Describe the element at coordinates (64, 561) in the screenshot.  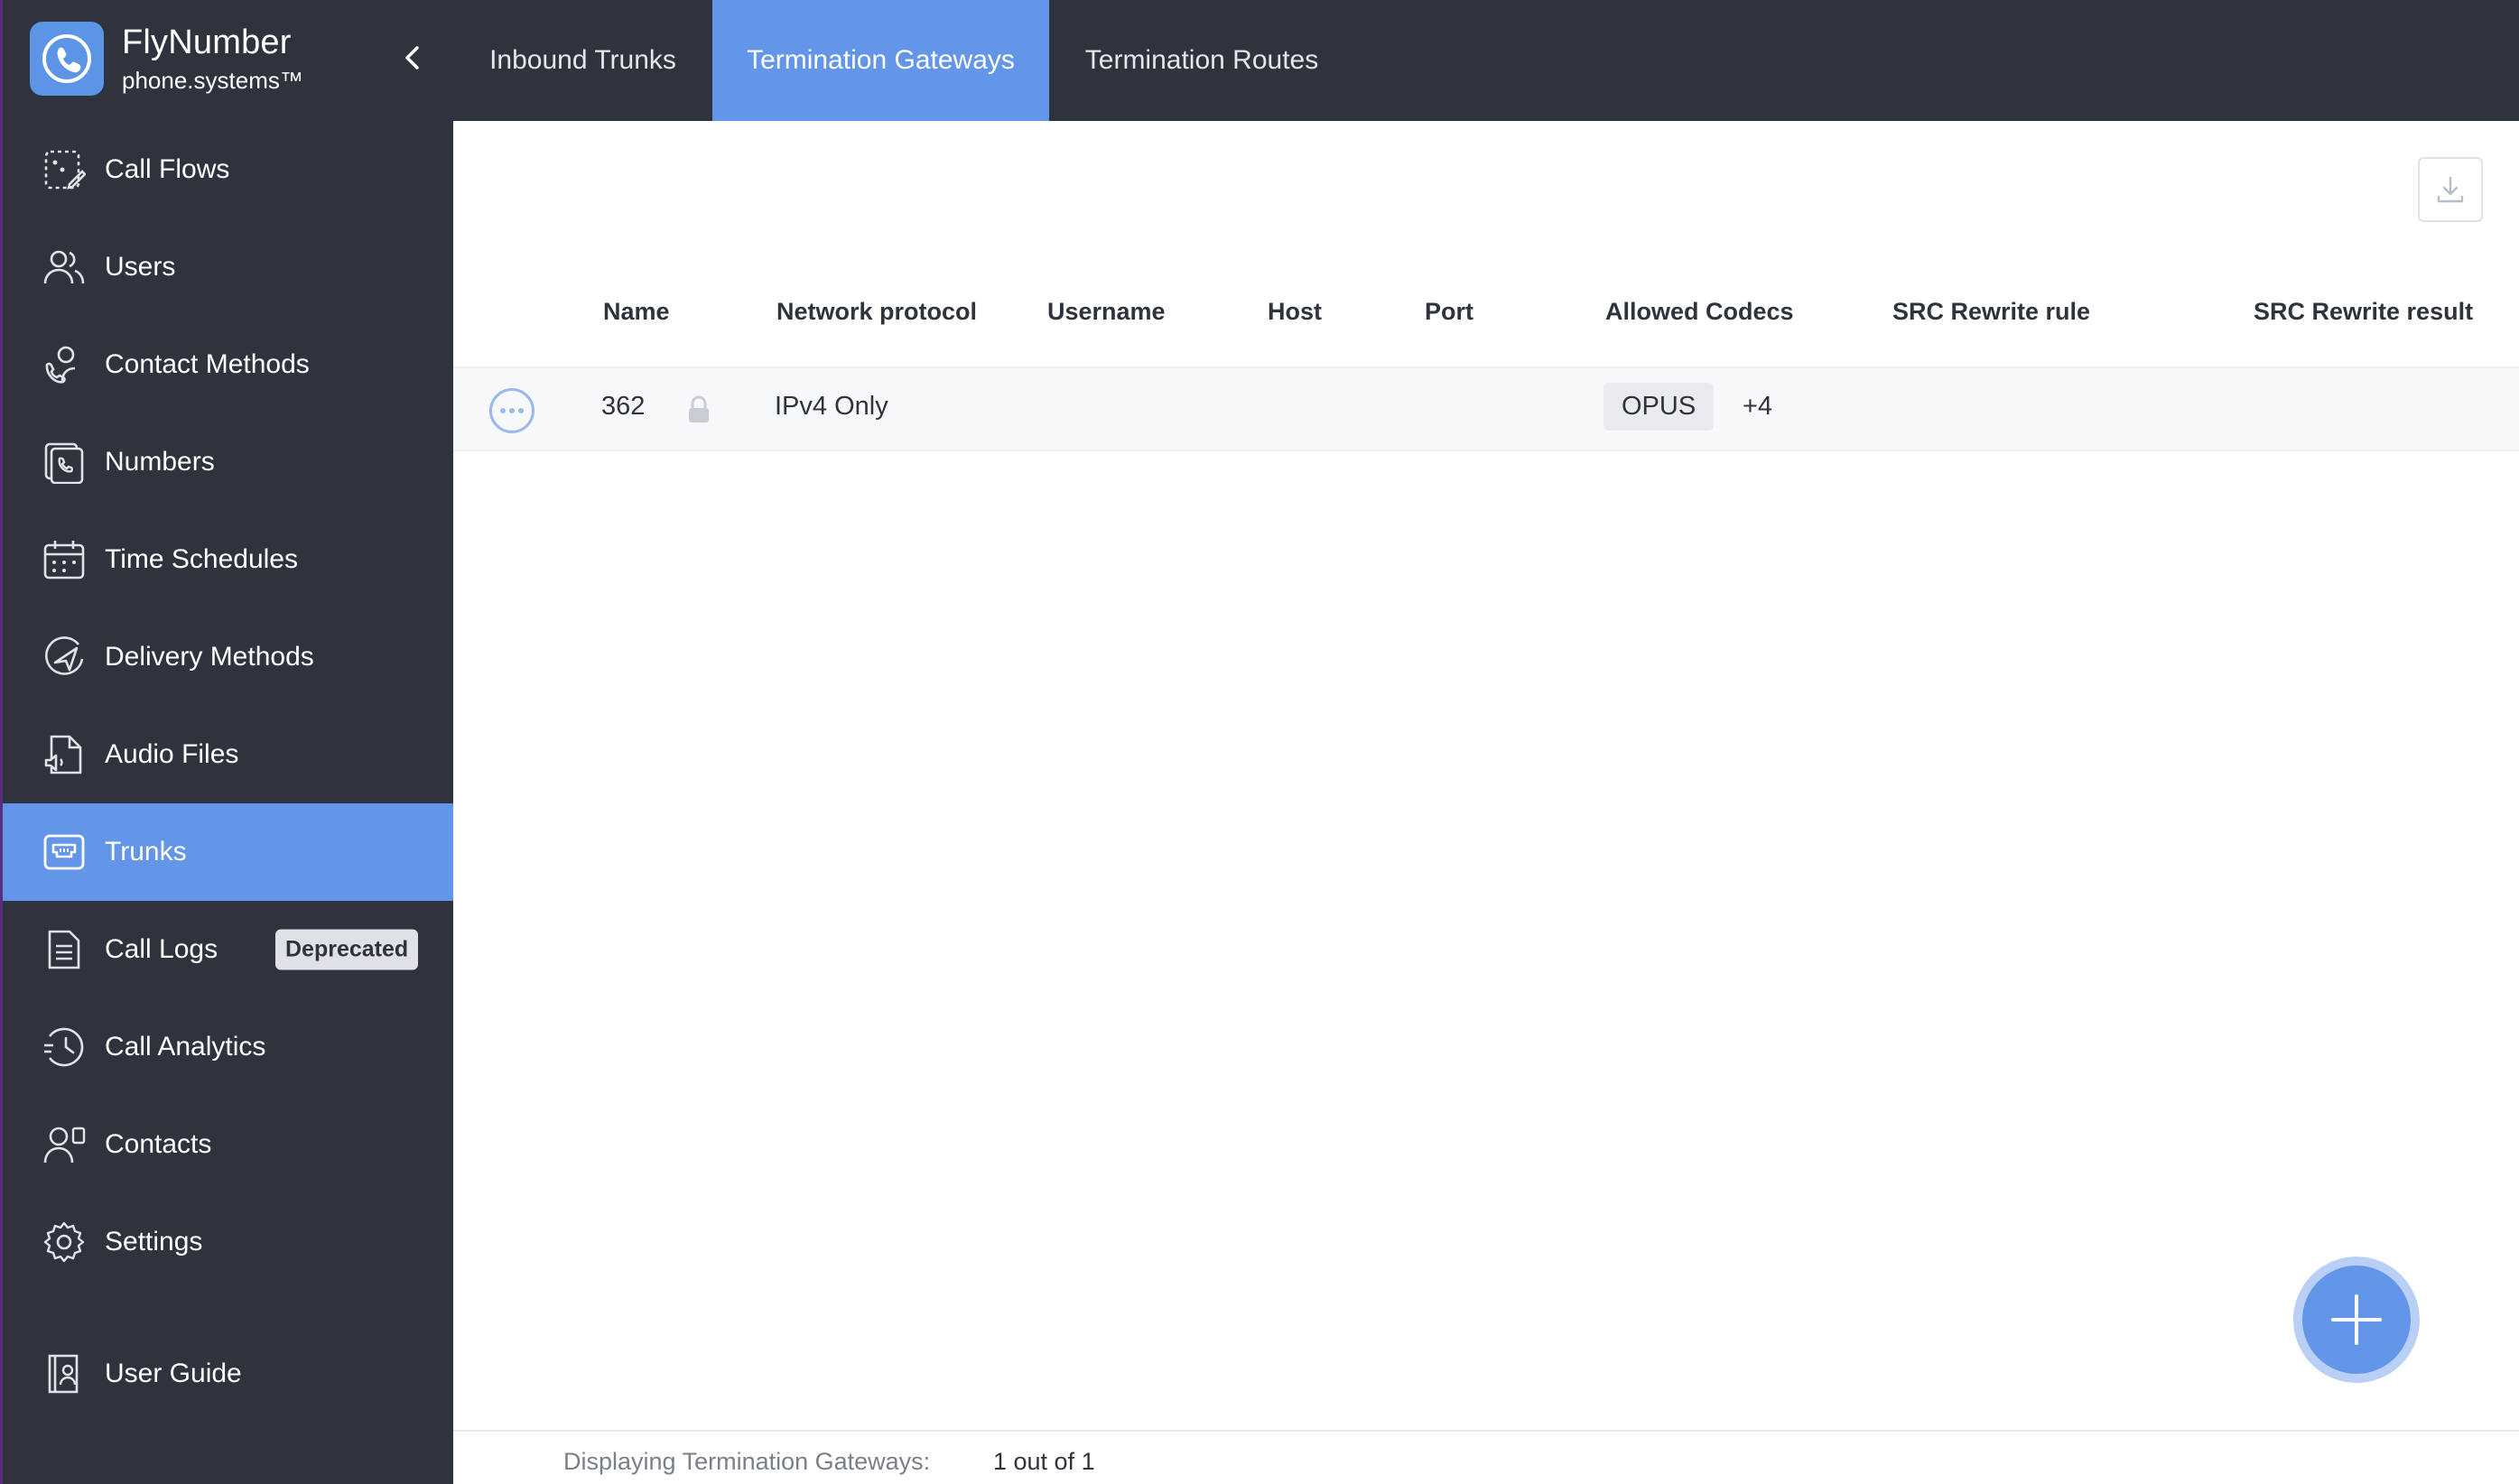
I see `calendar-icon` at that location.